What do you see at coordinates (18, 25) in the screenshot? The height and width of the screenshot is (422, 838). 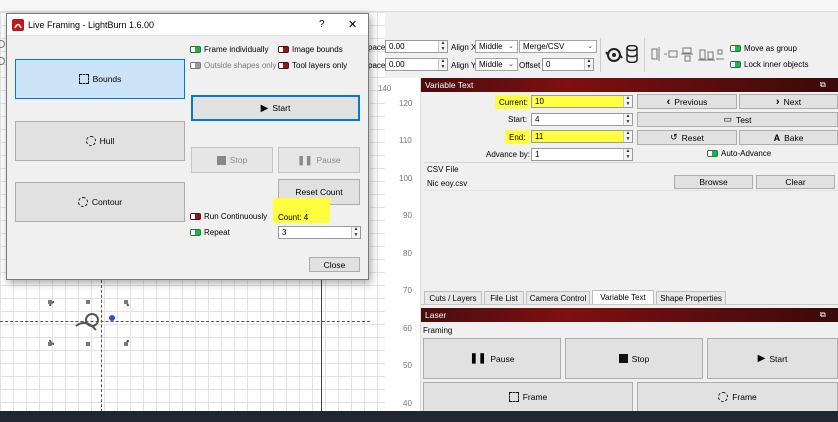 I see `lightburn-logo-icon` at bounding box center [18, 25].